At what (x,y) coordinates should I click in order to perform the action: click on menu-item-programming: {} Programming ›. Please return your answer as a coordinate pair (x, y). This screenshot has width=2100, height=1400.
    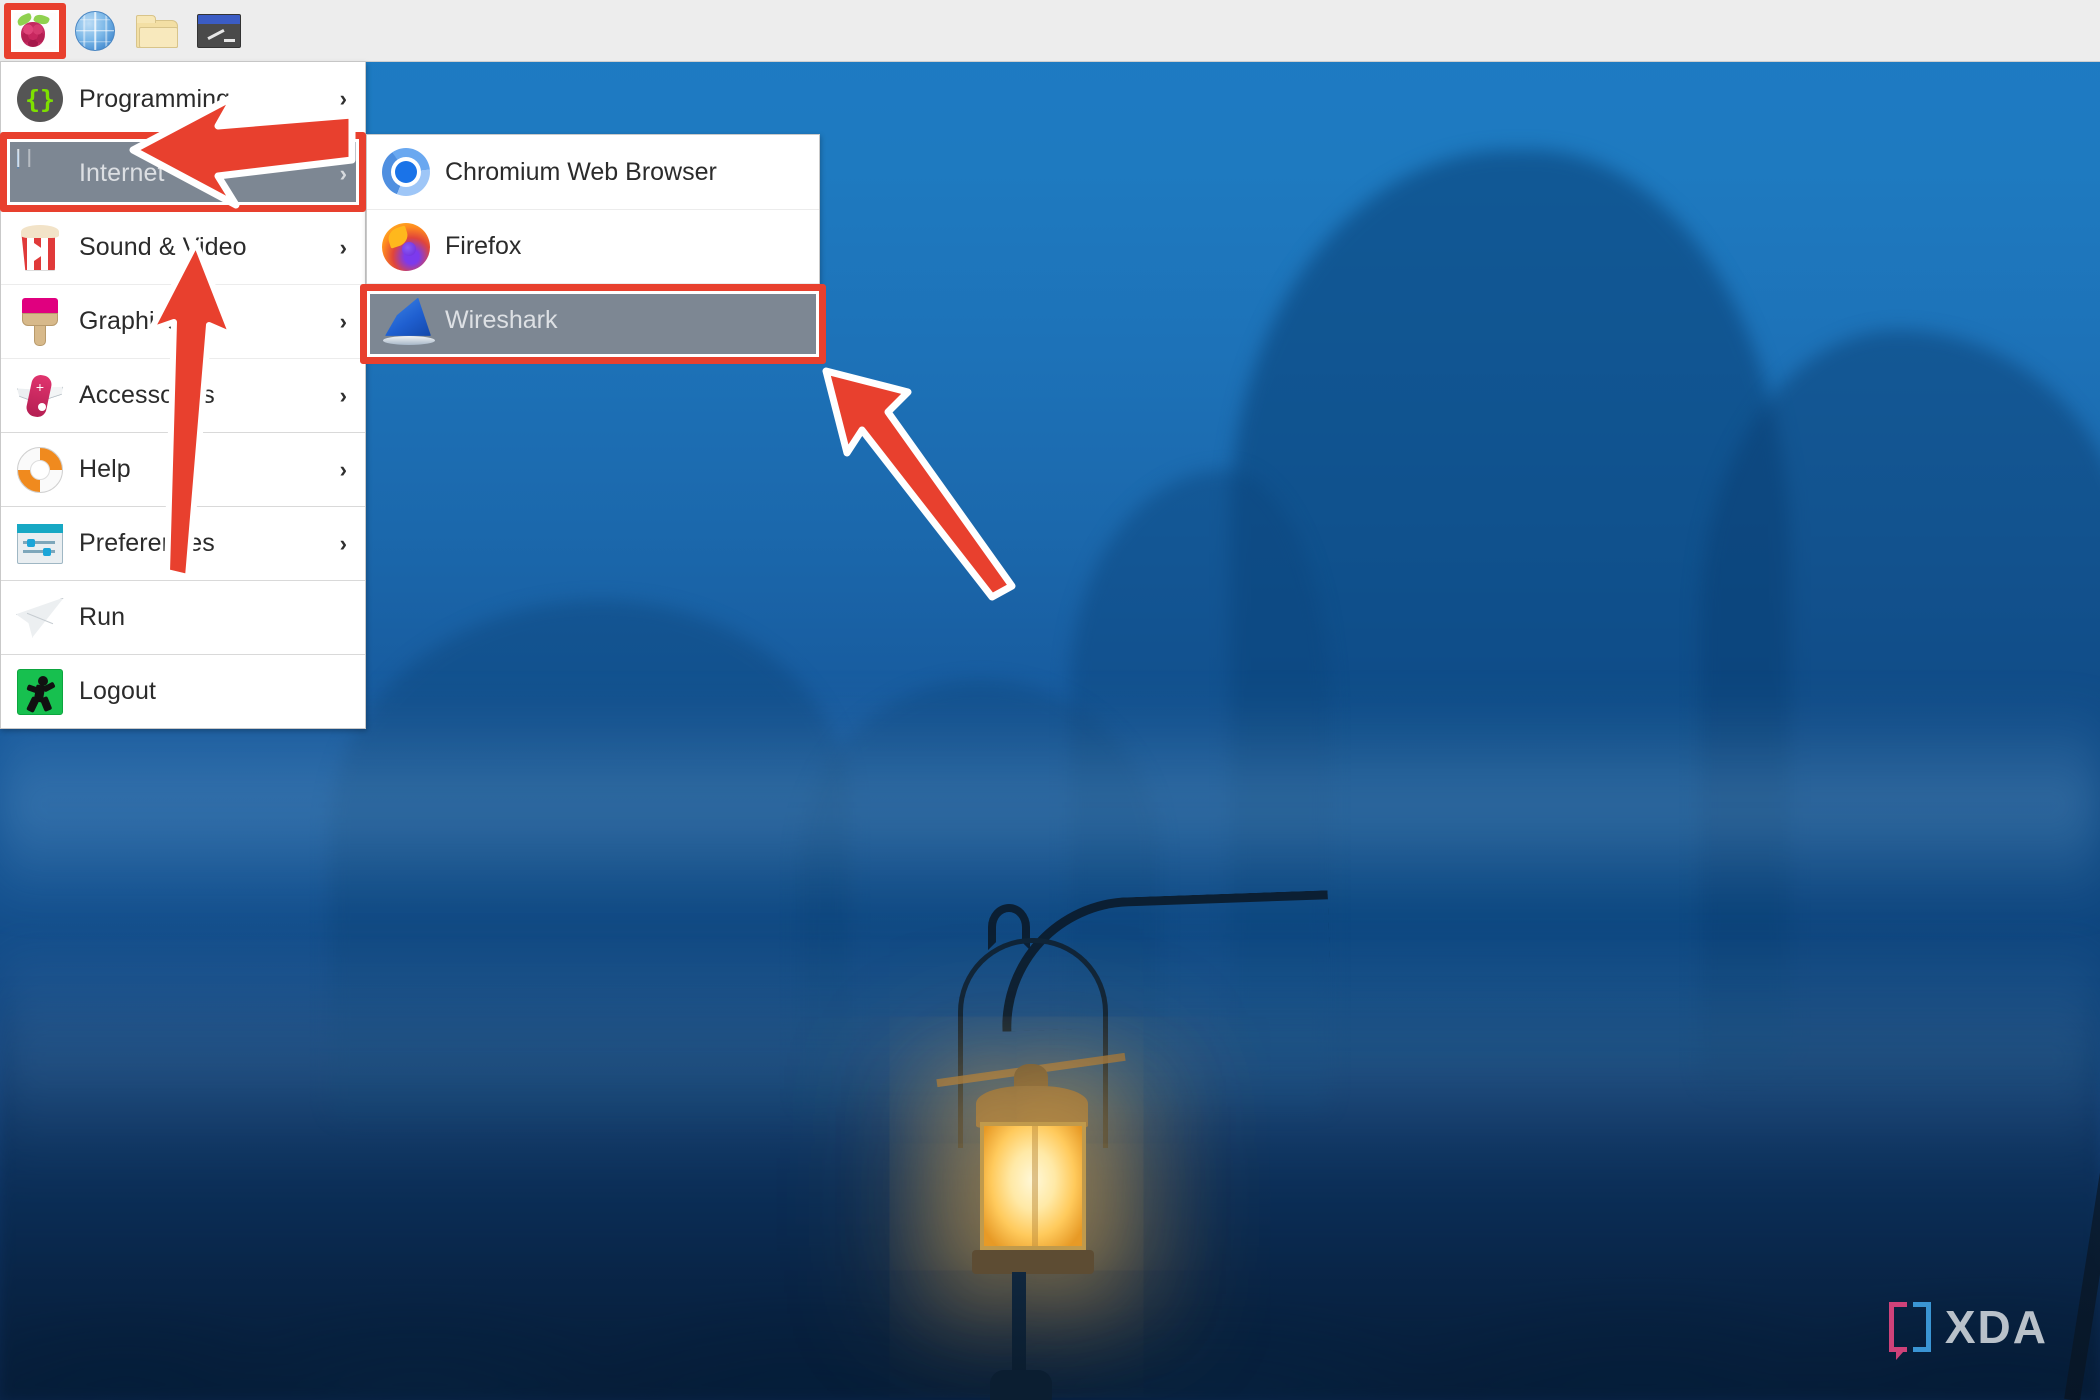
    Looking at the image, I should click on (183, 99).